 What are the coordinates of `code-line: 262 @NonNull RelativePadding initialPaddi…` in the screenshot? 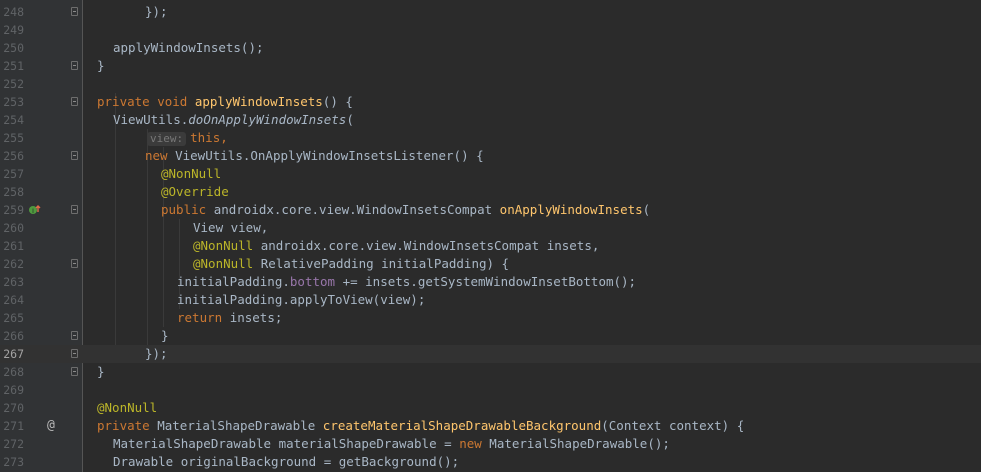 It's located at (490, 264).